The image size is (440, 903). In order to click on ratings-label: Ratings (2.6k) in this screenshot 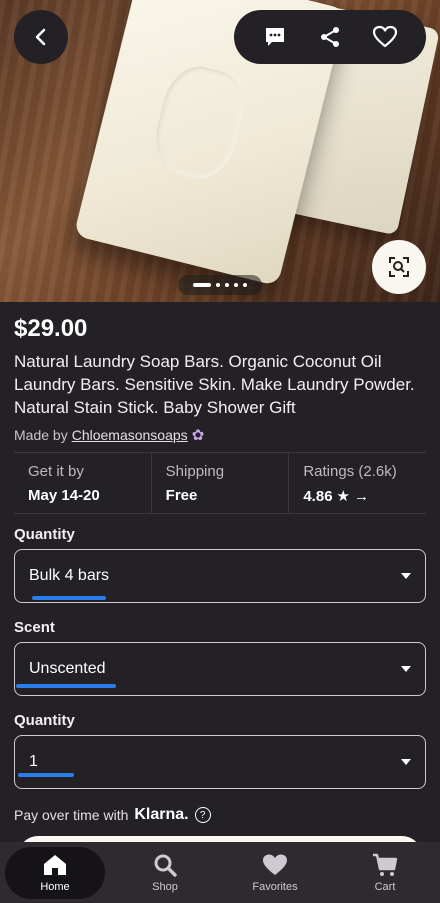, I will do `click(350, 471)`.